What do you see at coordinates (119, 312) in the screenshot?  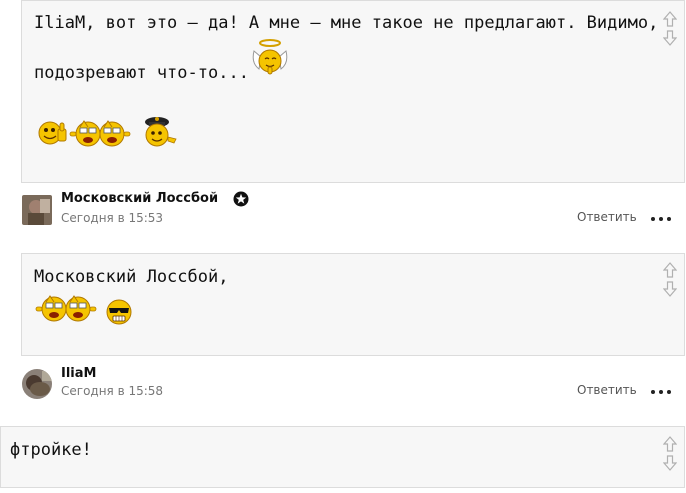 I see `cool-smiley-icon` at bounding box center [119, 312].